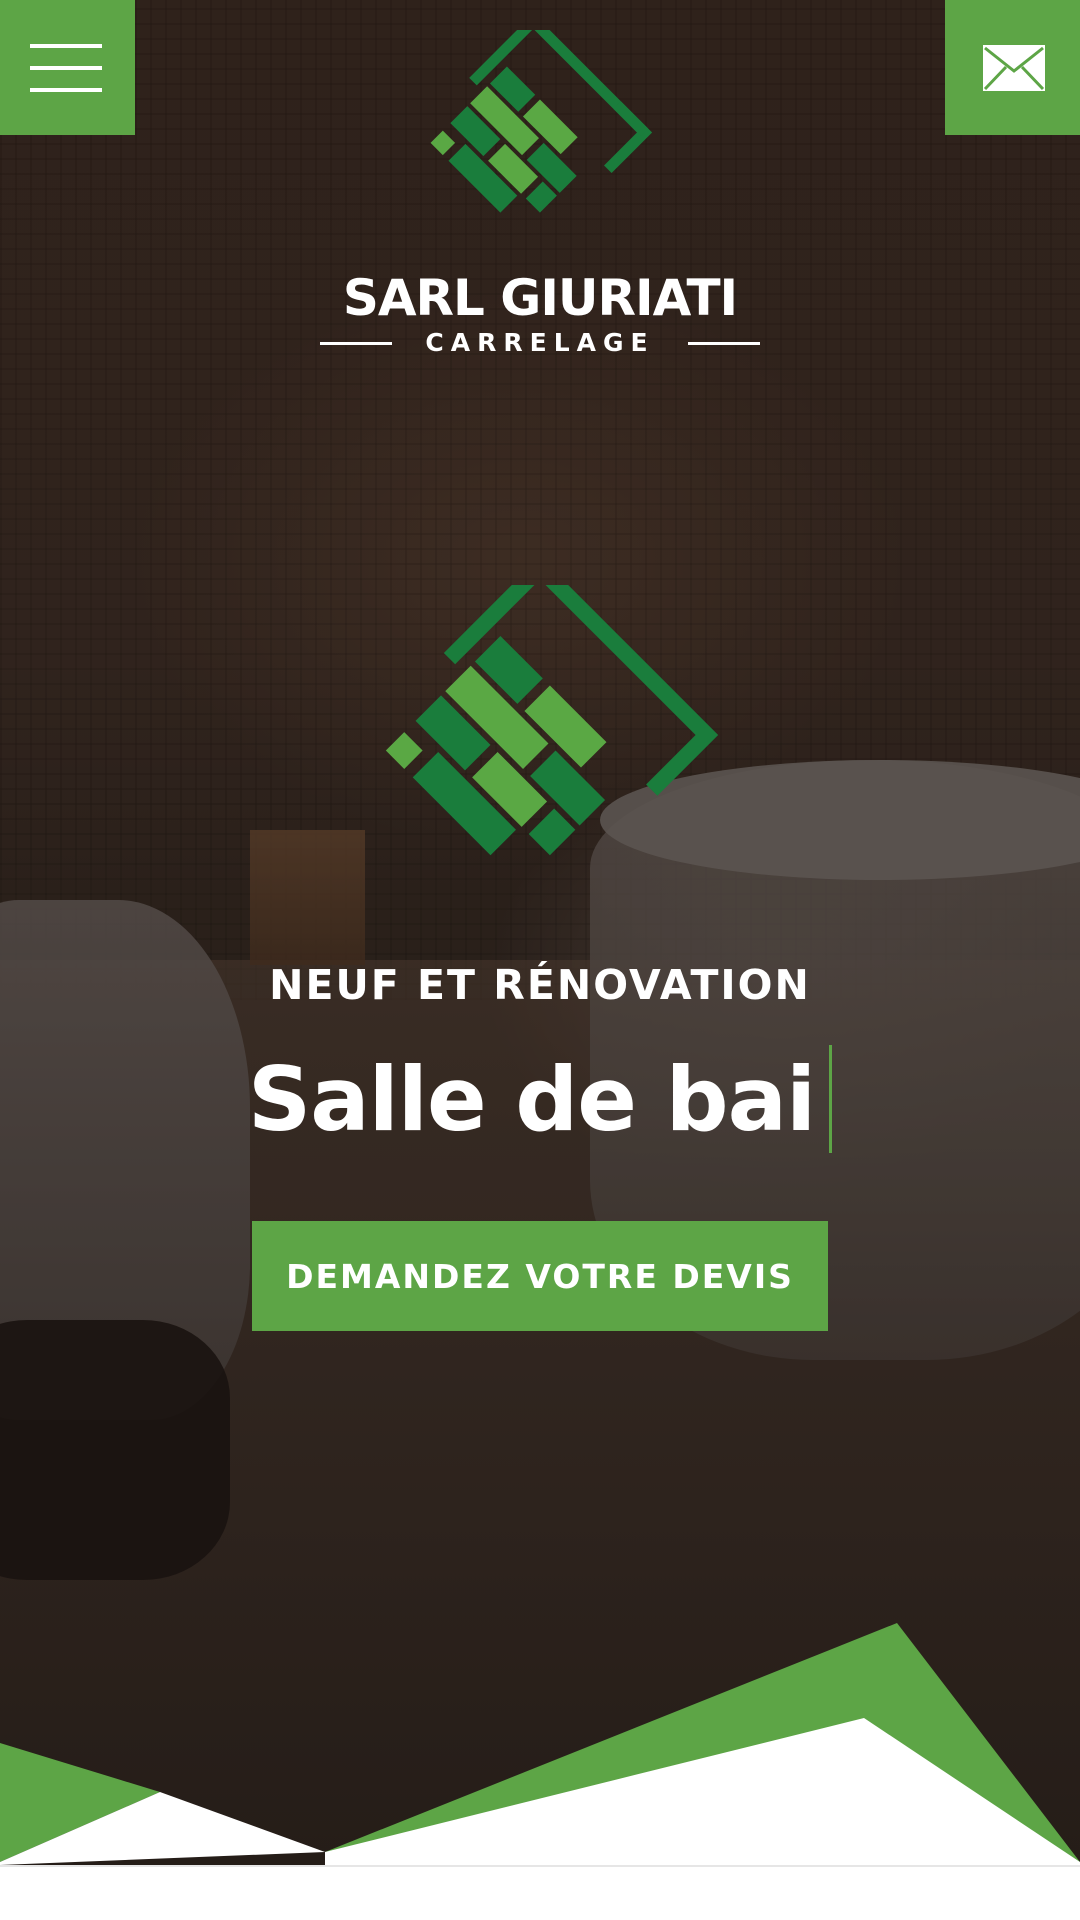  Describe the element at coordinates (541, 121) in the screenshot. I see `brand-logo-mark-icon` at that location.